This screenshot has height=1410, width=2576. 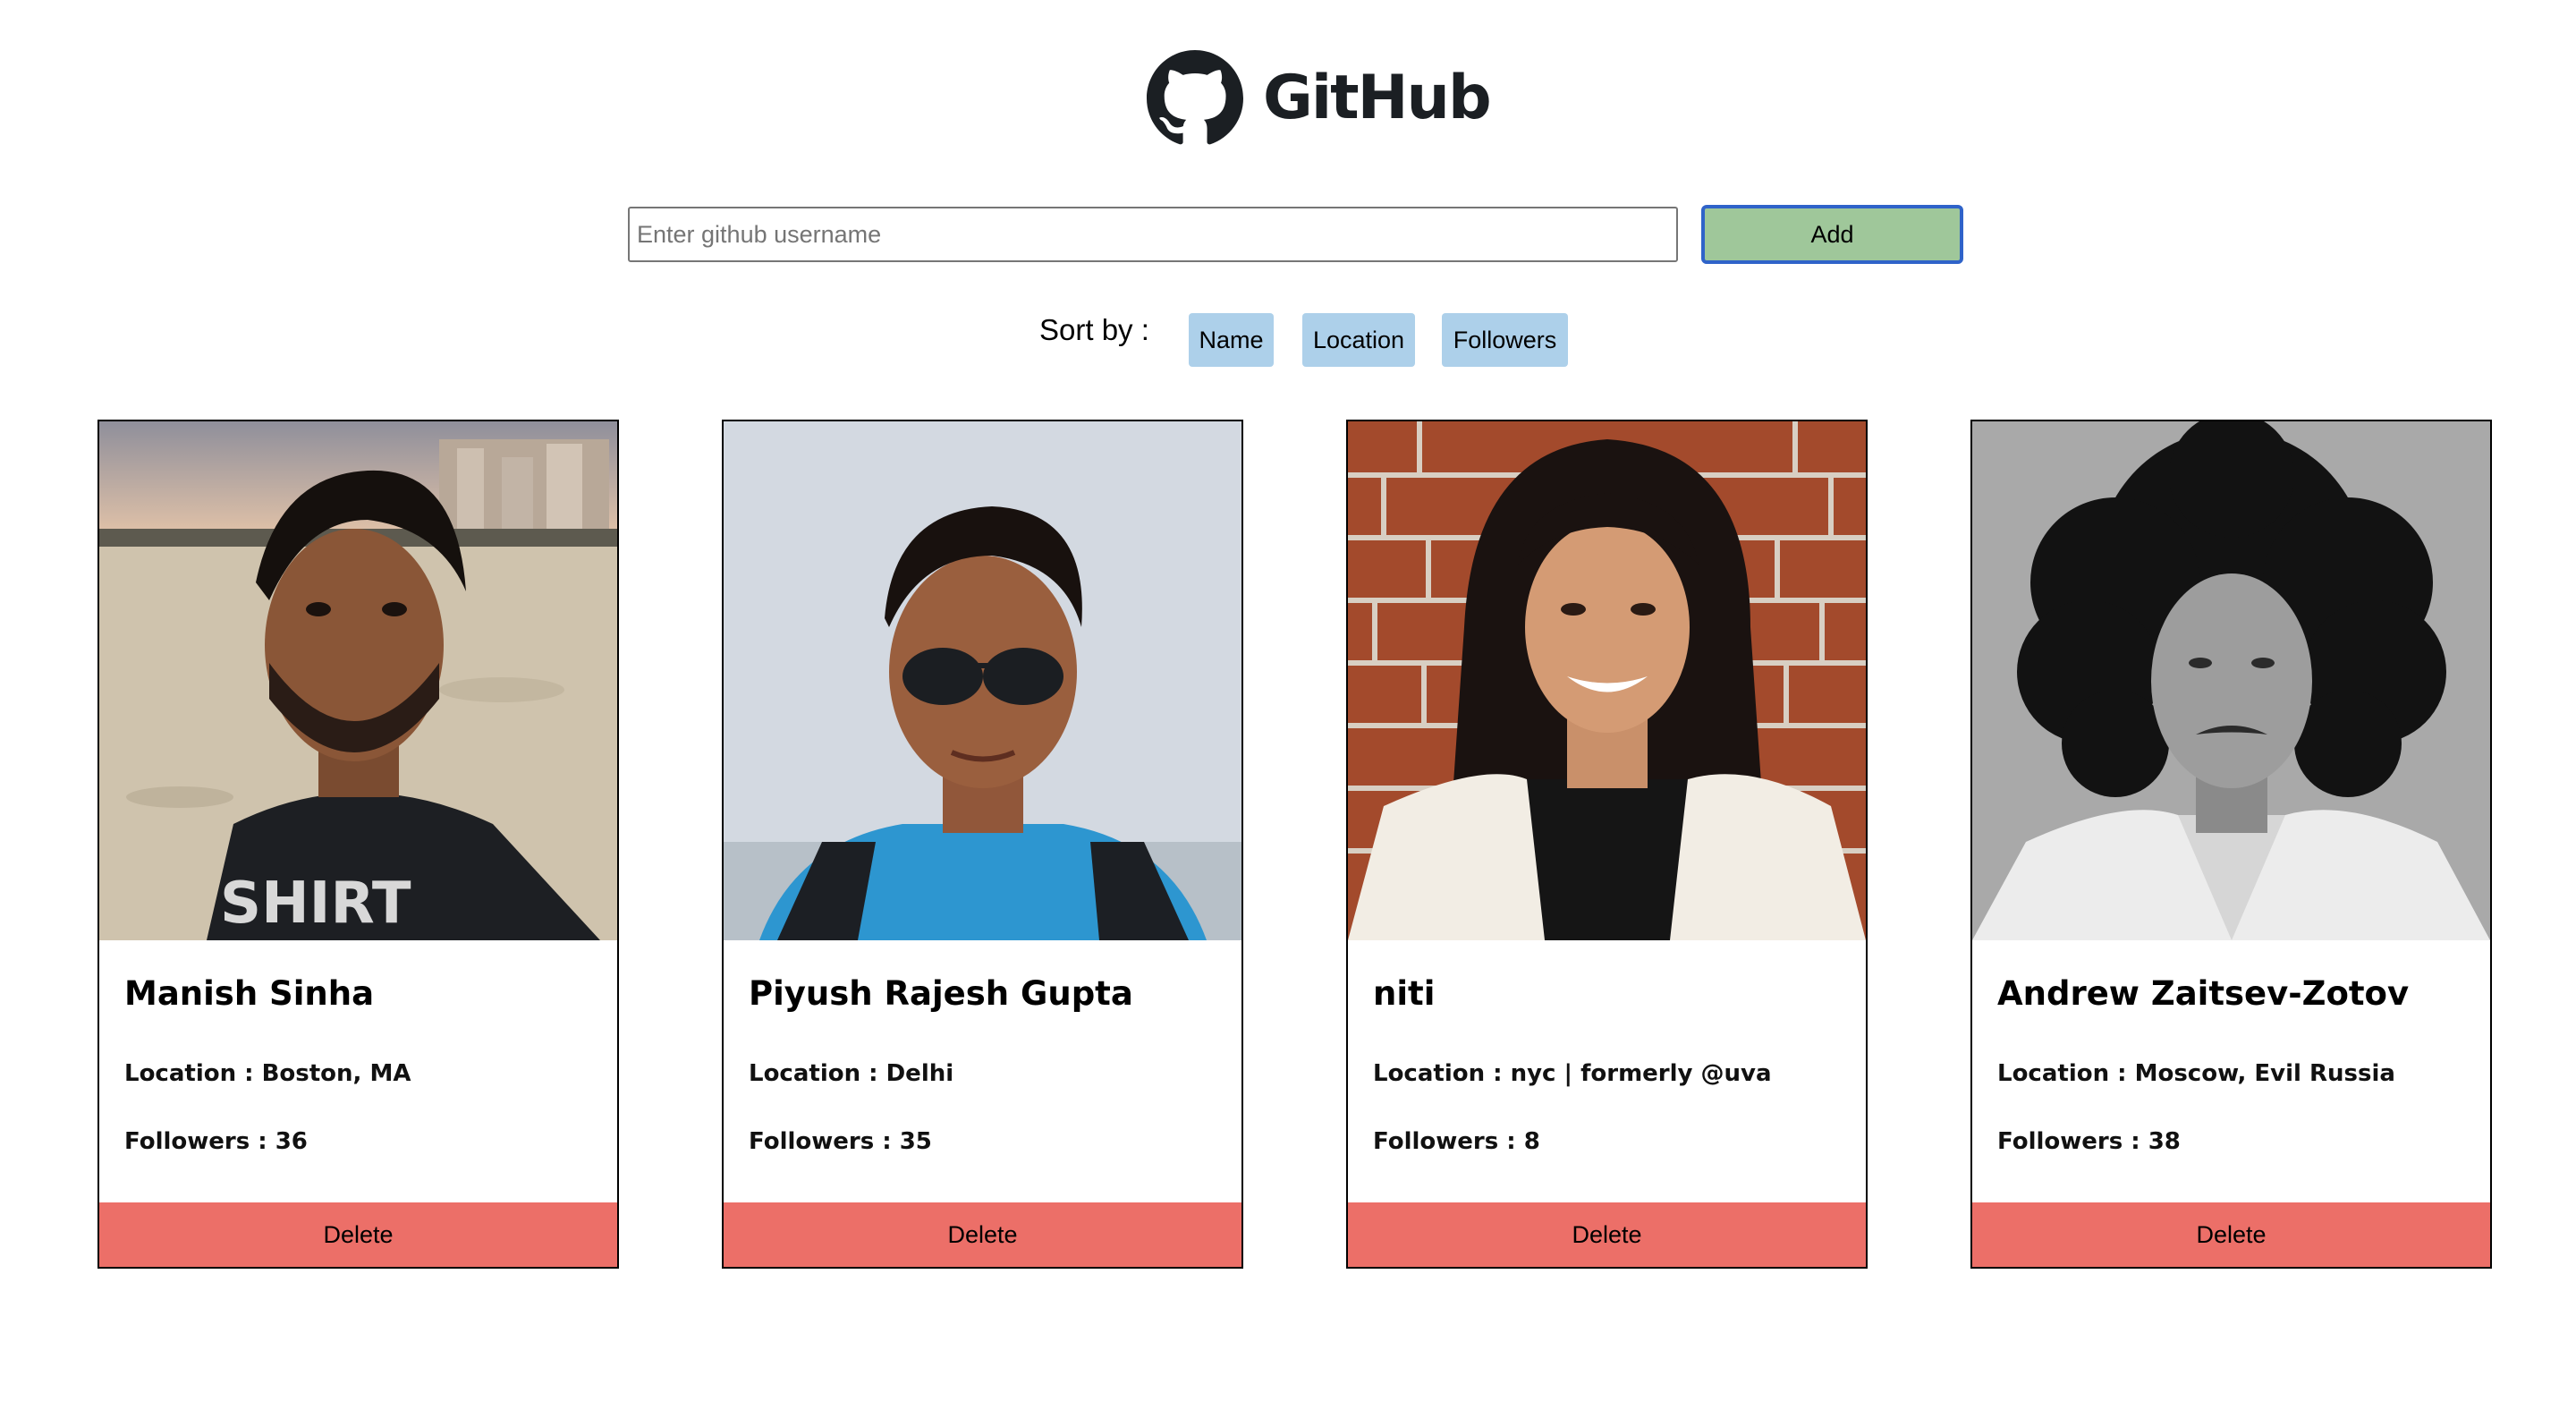 What do you see at coordinates (2196, 1073) in the screenshot?
I see `user-location: Location : Moscow, Evil Russia` at bounding box center [2196, 1073].